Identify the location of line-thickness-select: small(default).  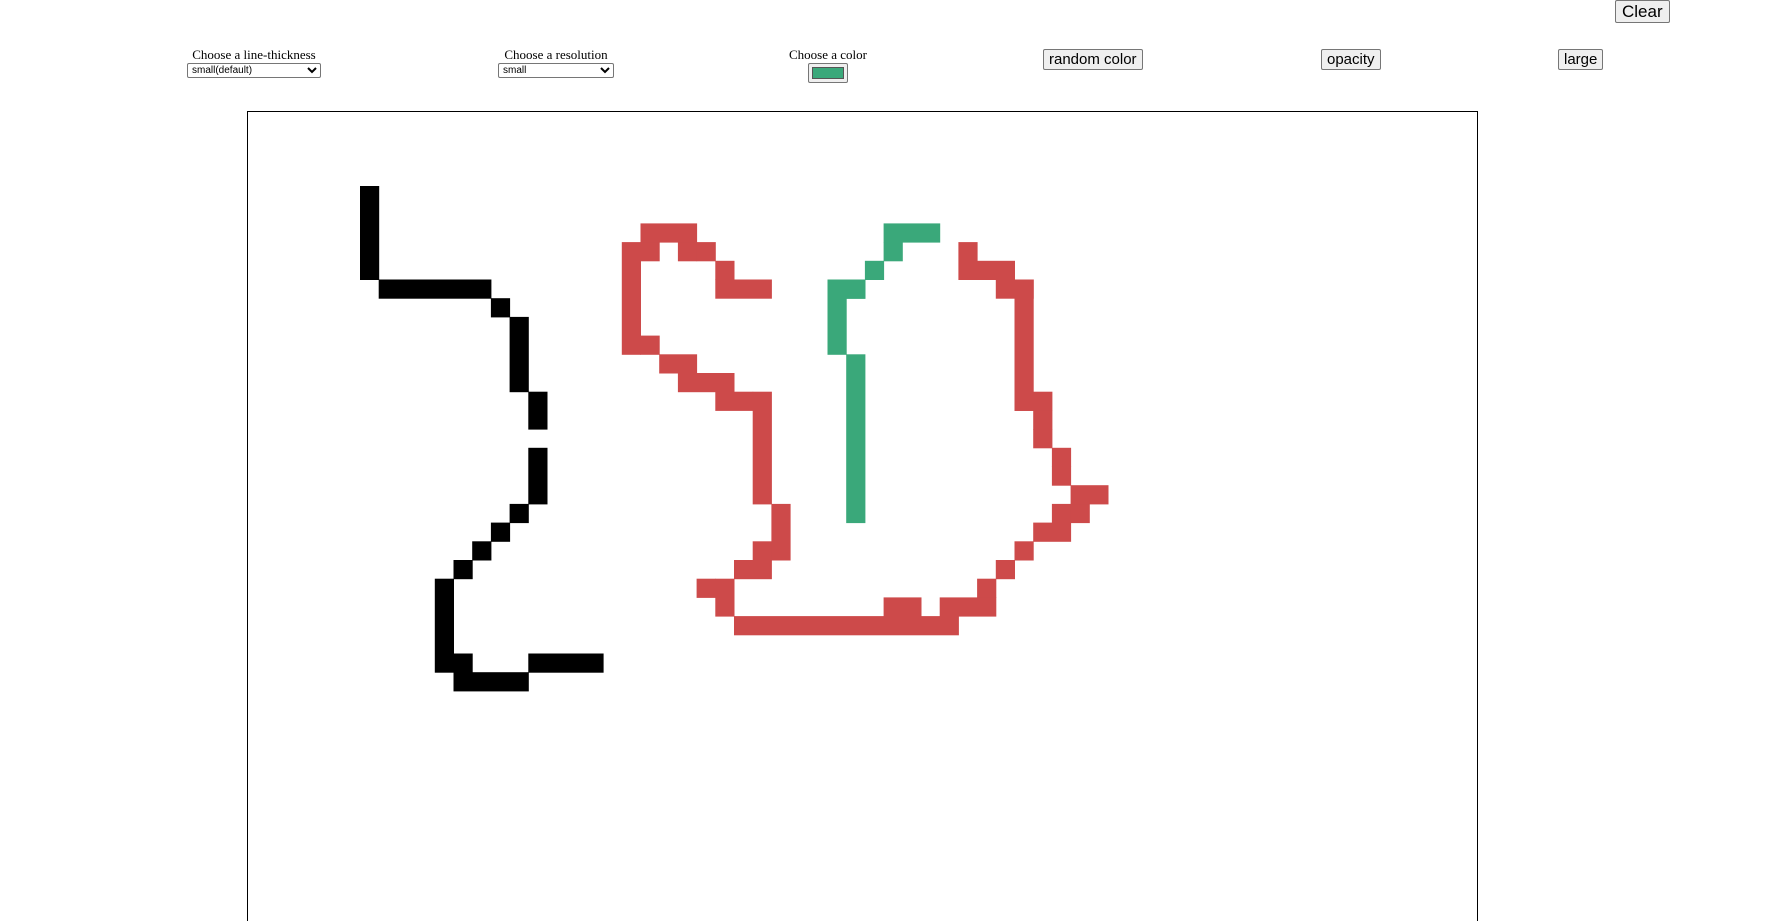
(254, 70).